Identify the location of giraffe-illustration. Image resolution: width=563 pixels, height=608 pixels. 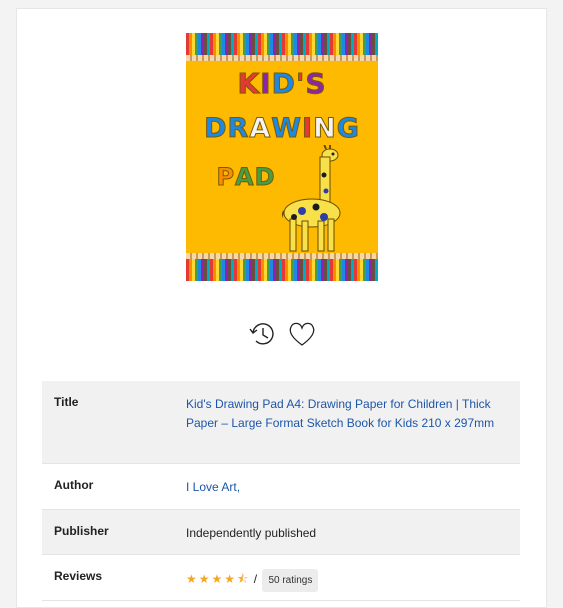
(311, 198).